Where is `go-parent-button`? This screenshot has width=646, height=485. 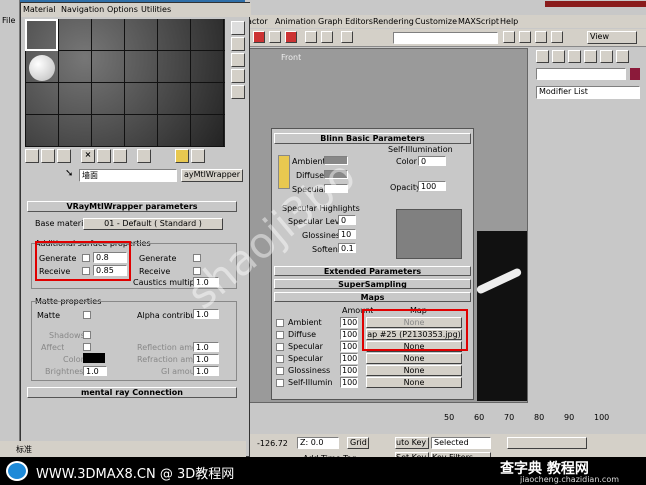 go-parent-button is located at coordinates (182, 156).